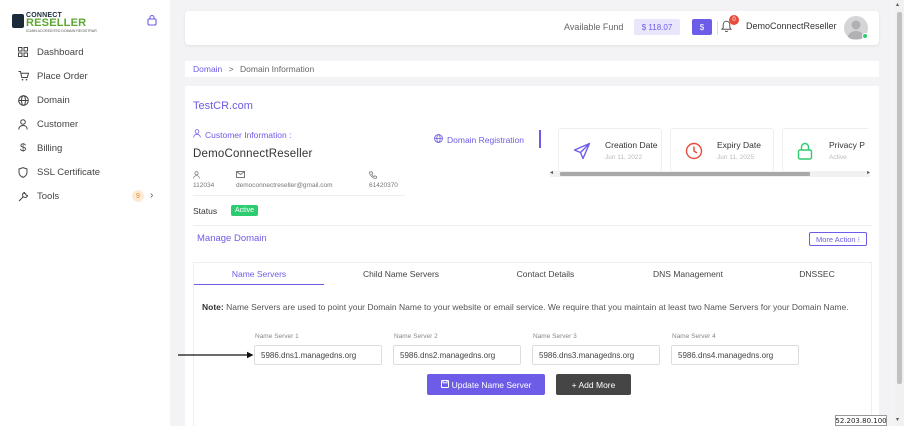 The image size is (904, 426). I want to click on customer-id-cell: 112034, so click(203, 180).